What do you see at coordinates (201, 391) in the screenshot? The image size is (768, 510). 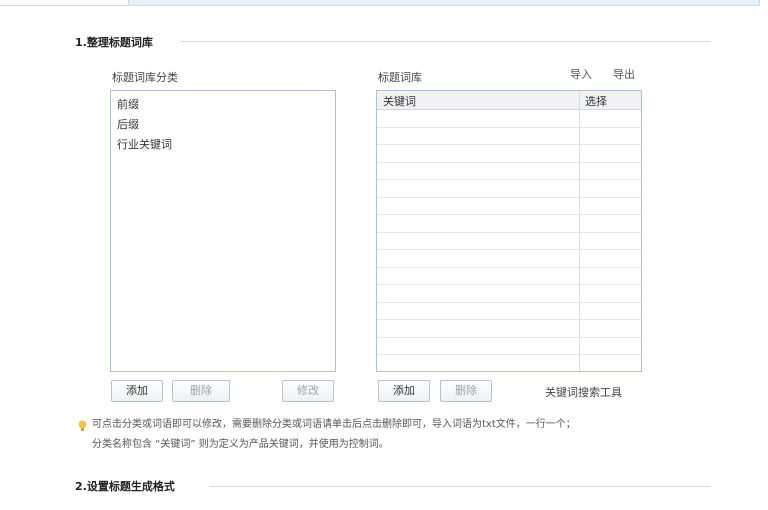 I see `category-delete-button: 删除` at bounding box center [201, 391].